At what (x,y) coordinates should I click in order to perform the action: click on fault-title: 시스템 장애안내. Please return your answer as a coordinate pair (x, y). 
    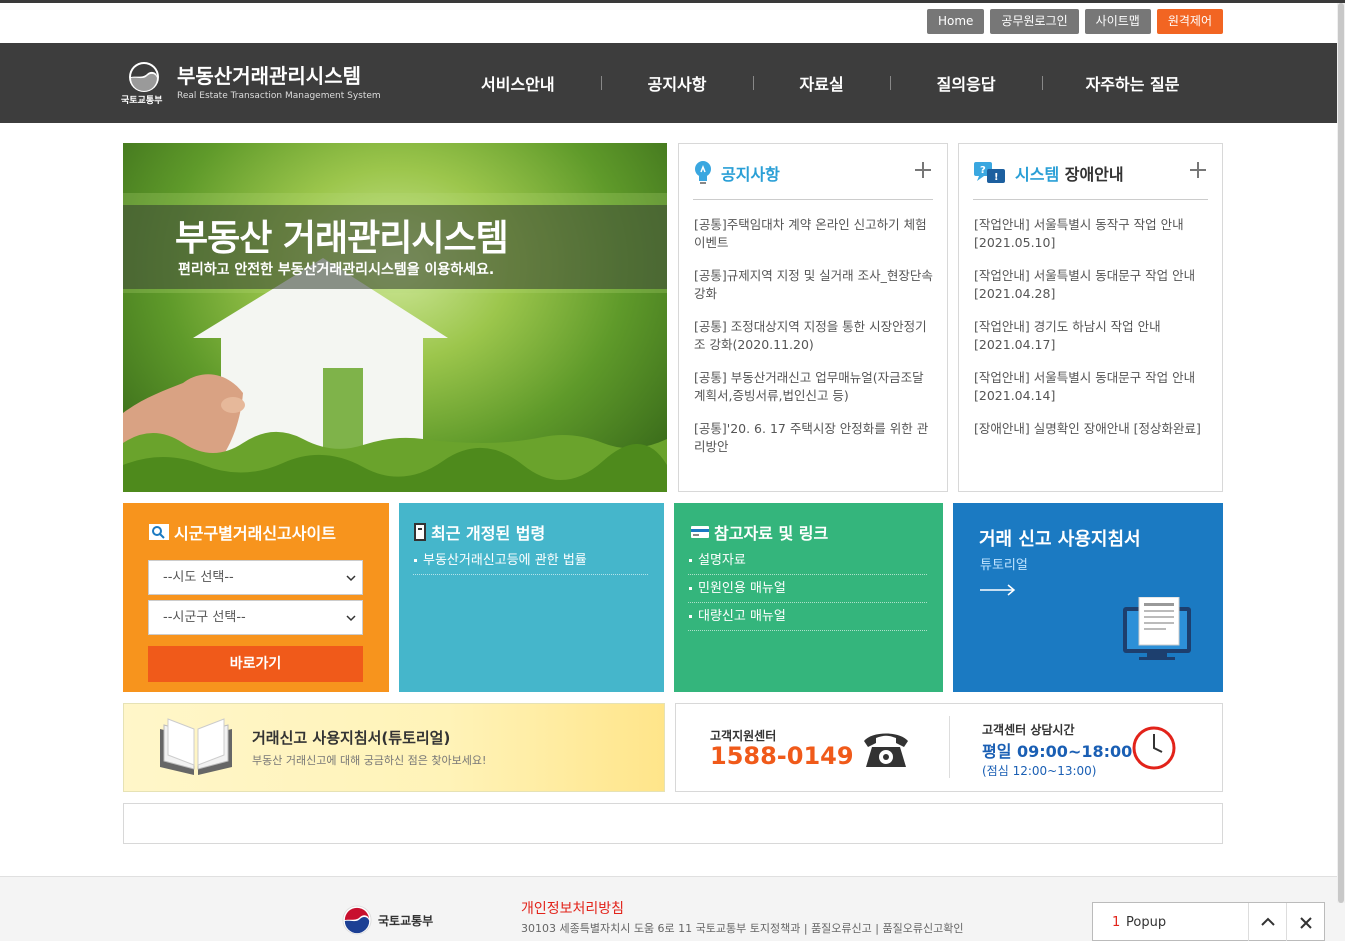
    Looking at the image, I should click on (1069, 174).